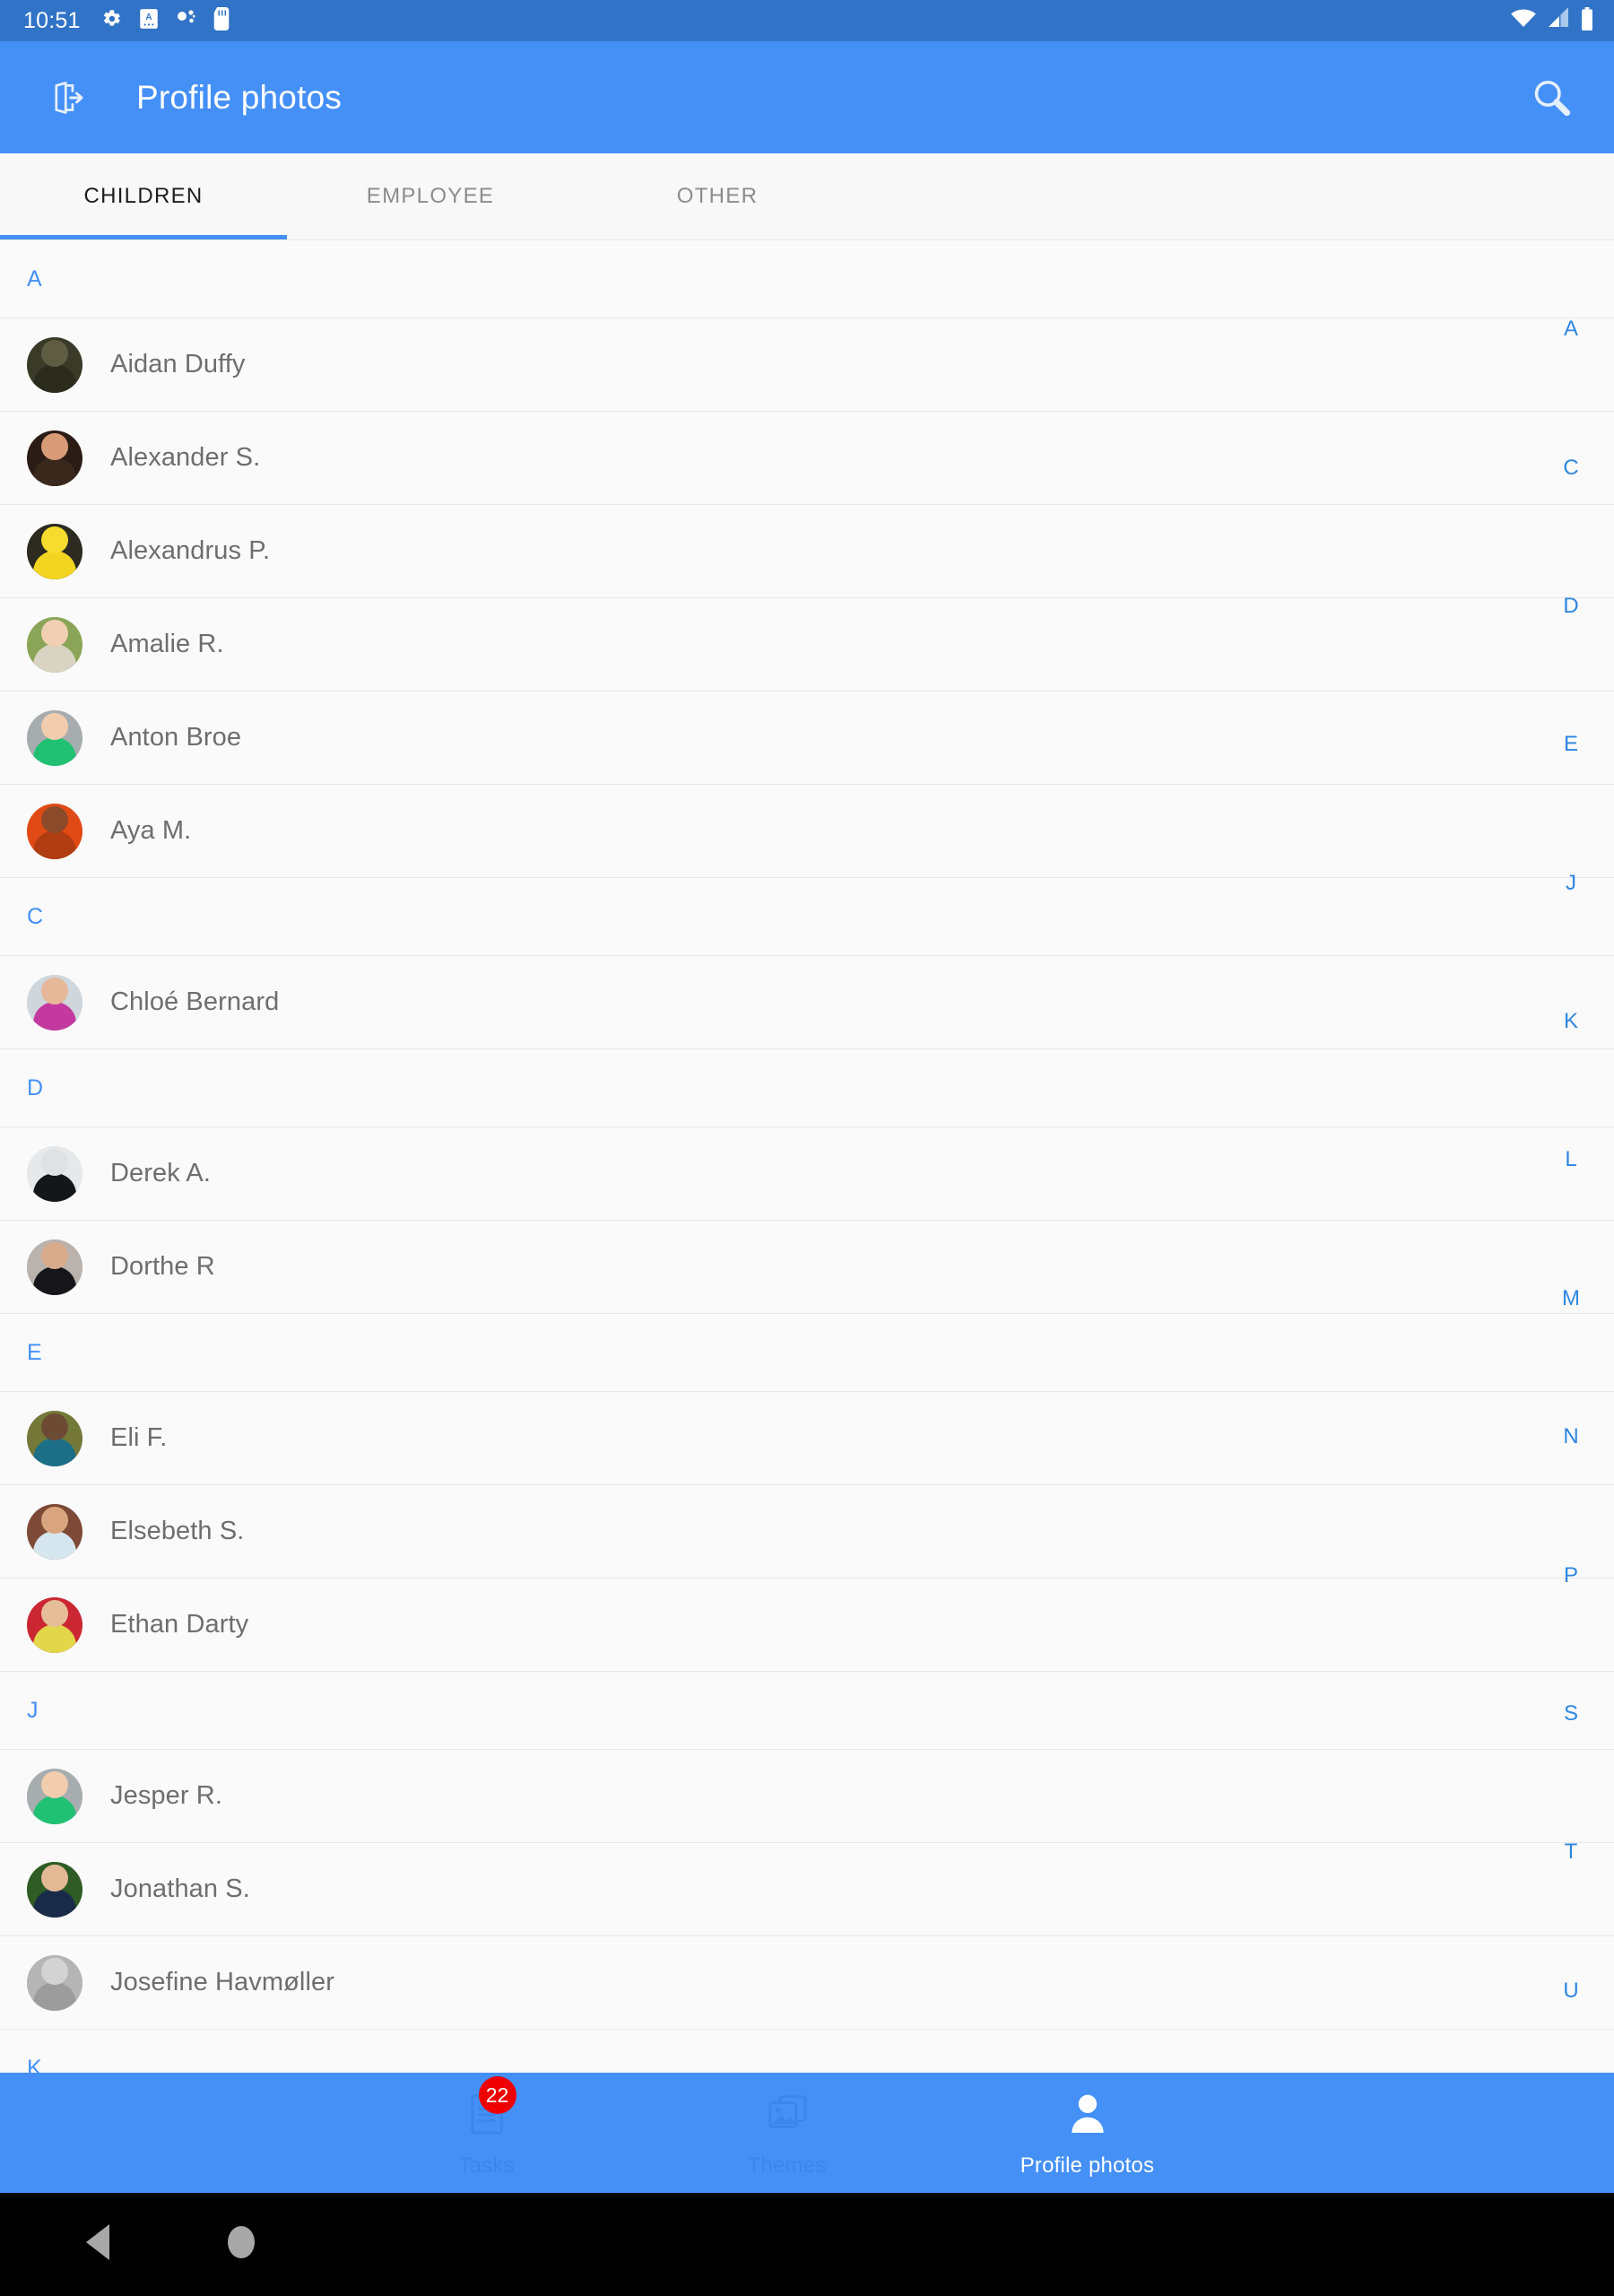 This screenshot has width=1614, height=2296. What do you see at coordinates (1587, 20) in the screenshot?
I see `battery-icon` at bounding box center [1587, 20].